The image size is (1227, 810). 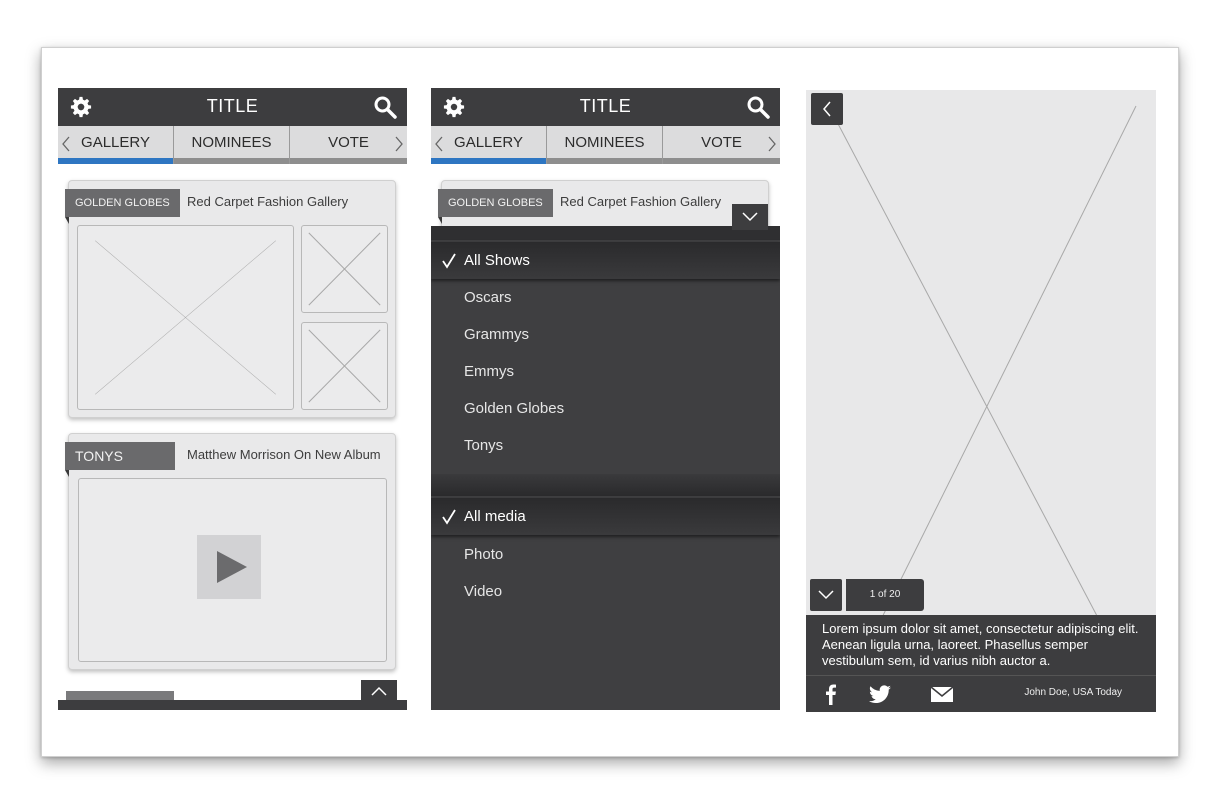 I want to click on twitter-icon, so click(x=880, y=694).